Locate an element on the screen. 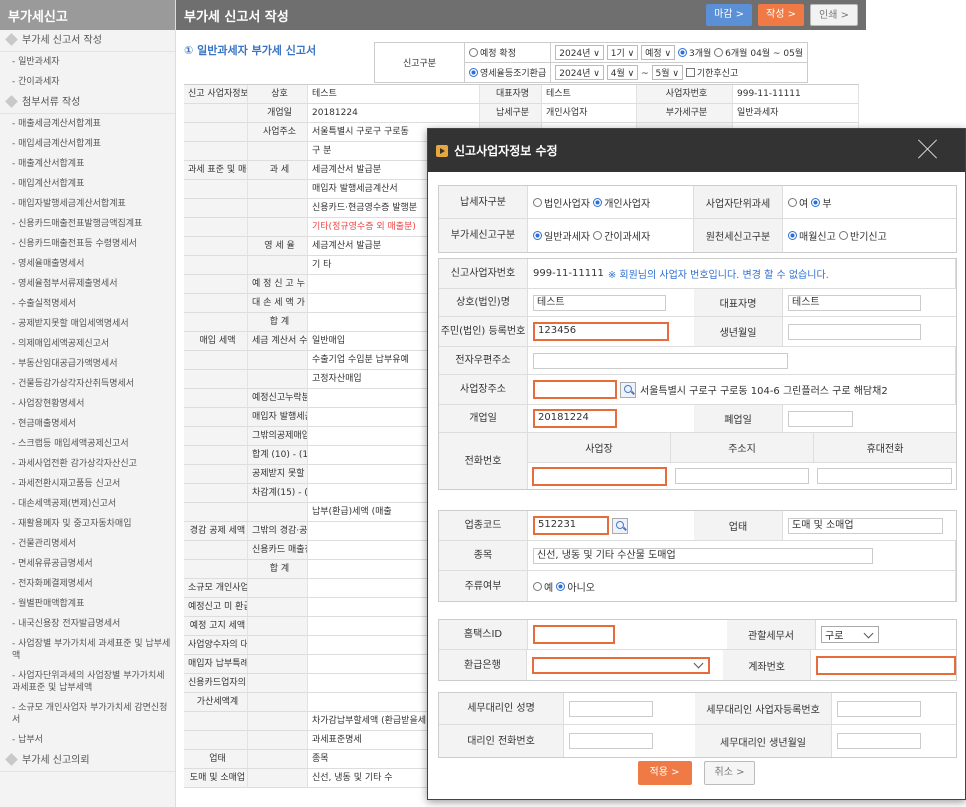  agent-bizno-input is located at coordinates (879, 708).